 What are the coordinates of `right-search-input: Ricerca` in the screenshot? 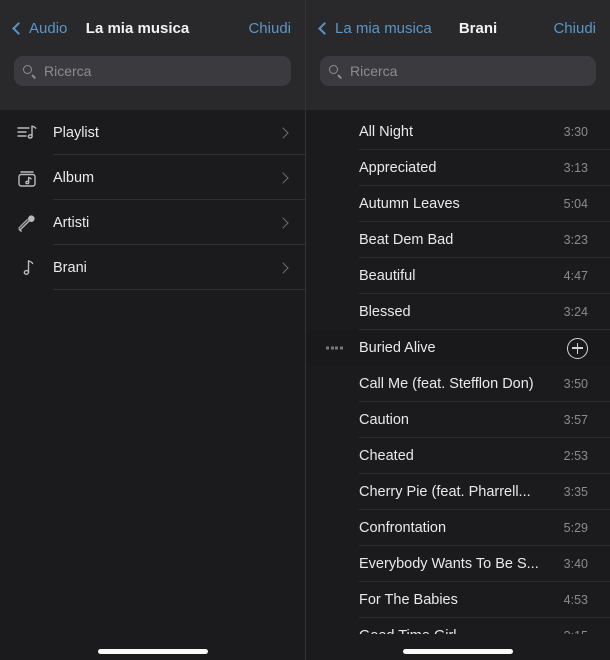 It's located at (458, 71).